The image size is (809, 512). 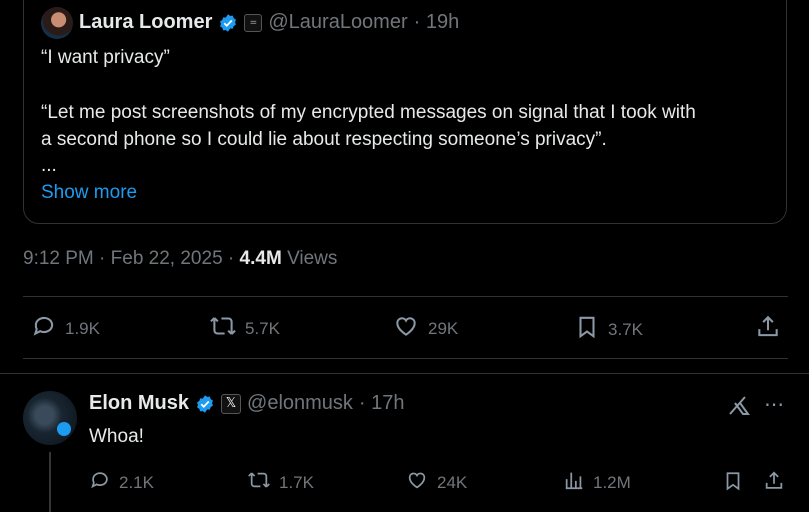 I want to click on reply-count: 2.1K, so click(x=136, y=482).